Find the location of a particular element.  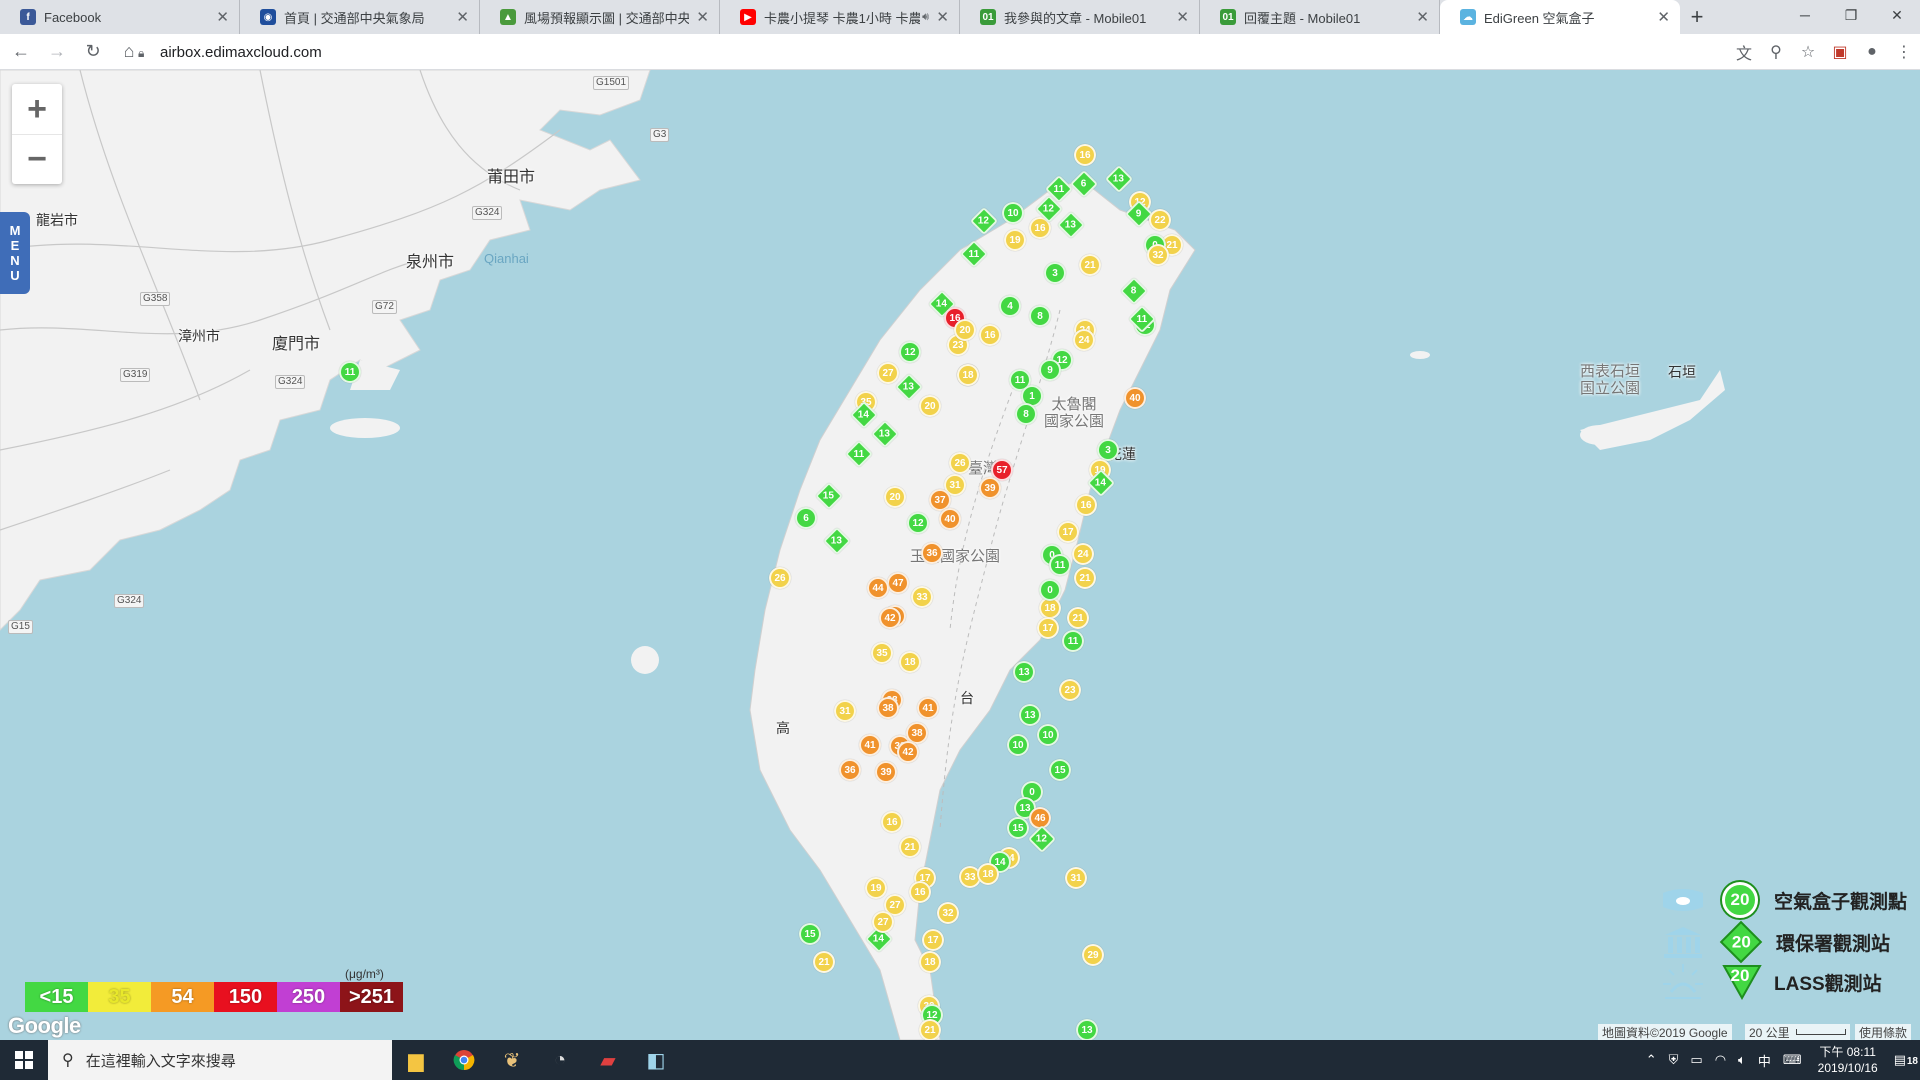

volume-icon: 🔈︎ is located at coordinates (1742, 1060).